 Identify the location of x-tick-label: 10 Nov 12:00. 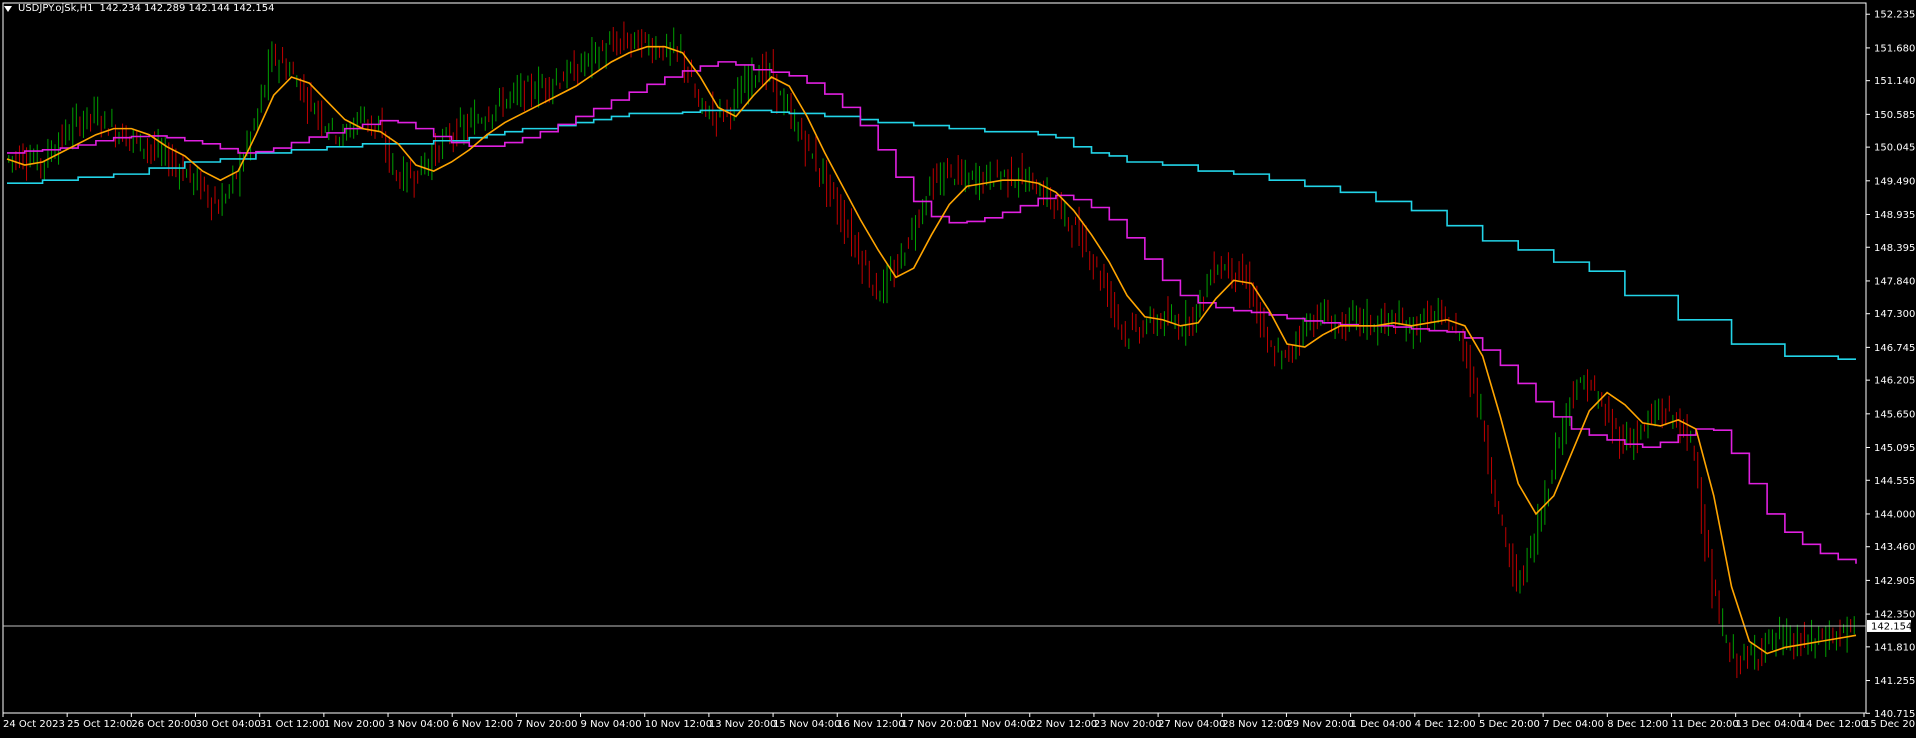
(678, 724).